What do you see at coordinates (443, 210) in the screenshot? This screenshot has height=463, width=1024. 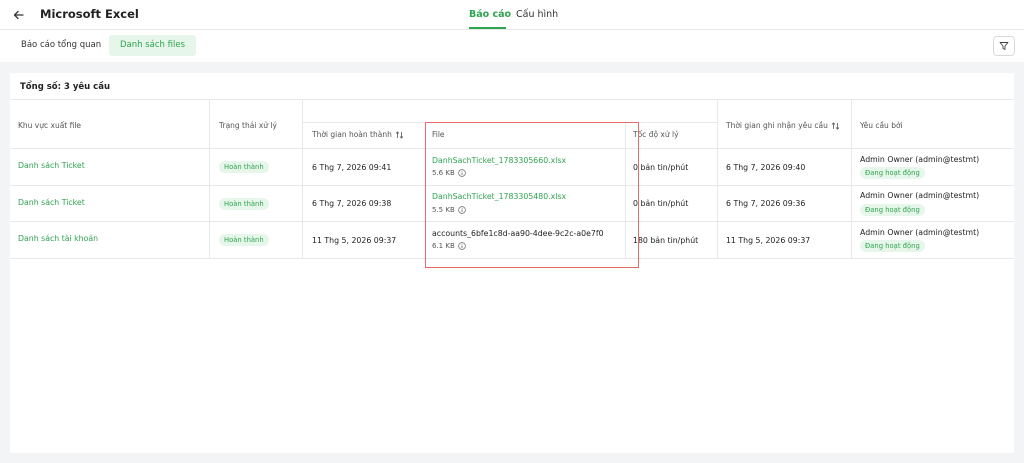 I see `file-size-value: 5.5 KB` at bounding box center [443, 210].